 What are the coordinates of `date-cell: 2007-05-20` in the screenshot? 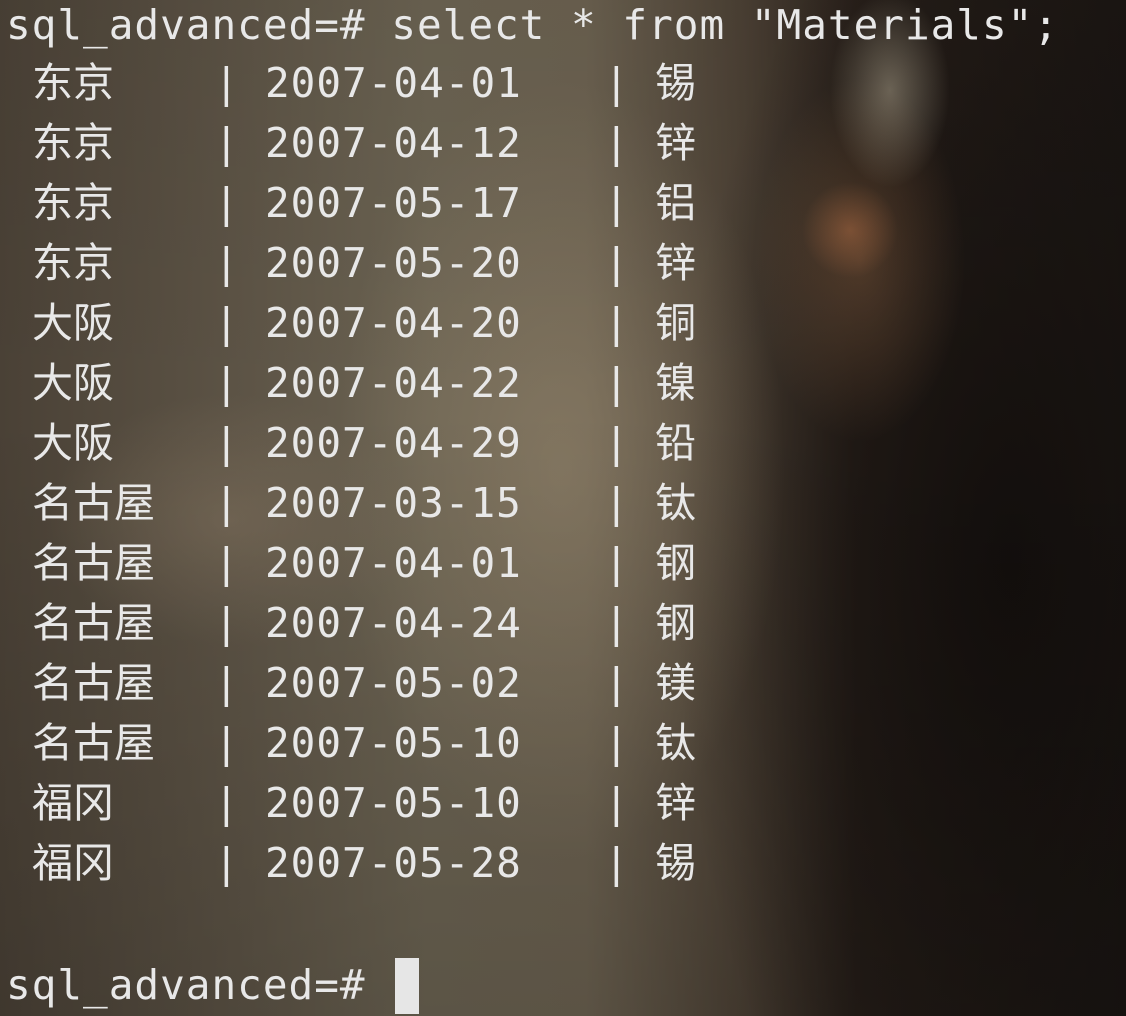 It's located at (393, 263).